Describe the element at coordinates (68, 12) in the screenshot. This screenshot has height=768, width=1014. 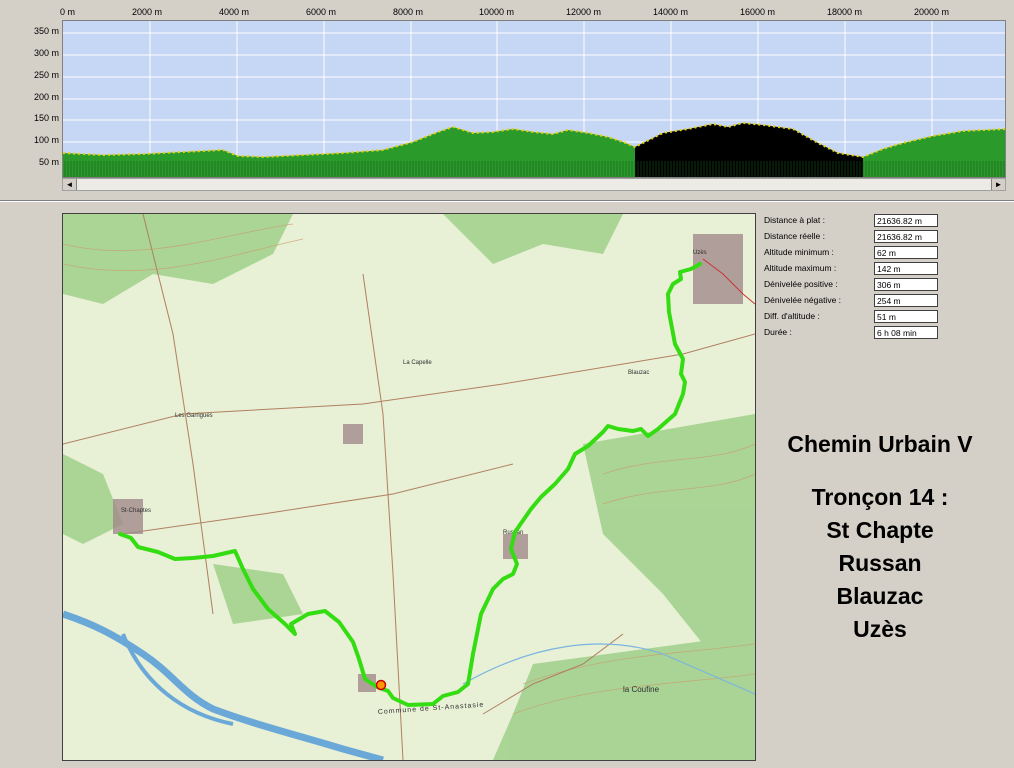
I see `x-tick: 0 m` at that location.